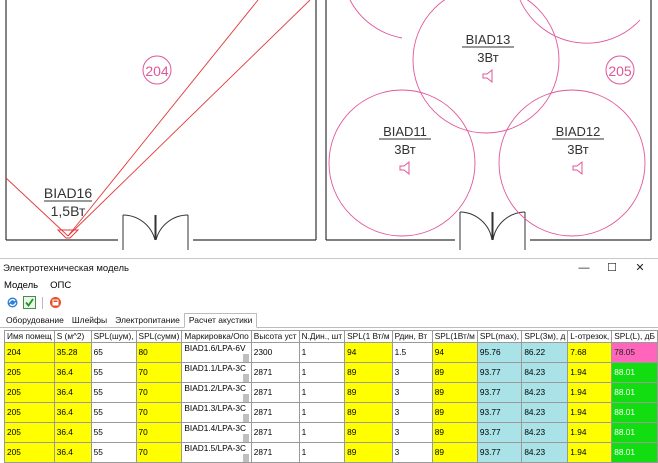  What do you see at coordinates (275, 336) in the screenshot?
I see `column-header: Высота уст` at bounding box center [275, 336].